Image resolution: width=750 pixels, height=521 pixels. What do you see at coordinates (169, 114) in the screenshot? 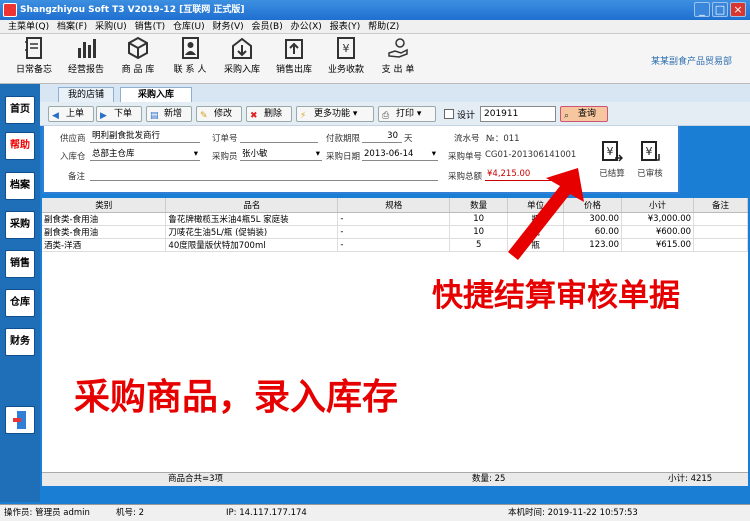
I see `new-button: ▤ 新增` at bounding box center [169, 114].